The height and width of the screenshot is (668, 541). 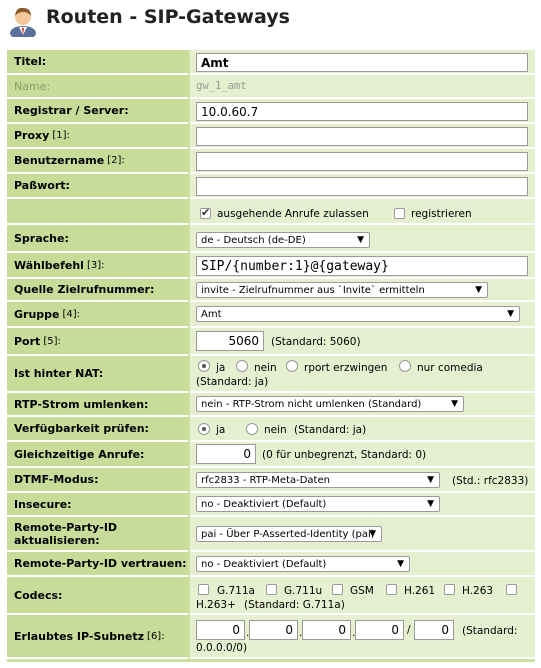 I want to click on subnetz-hint-line1: (Standard:, so click(x=490, y=631).